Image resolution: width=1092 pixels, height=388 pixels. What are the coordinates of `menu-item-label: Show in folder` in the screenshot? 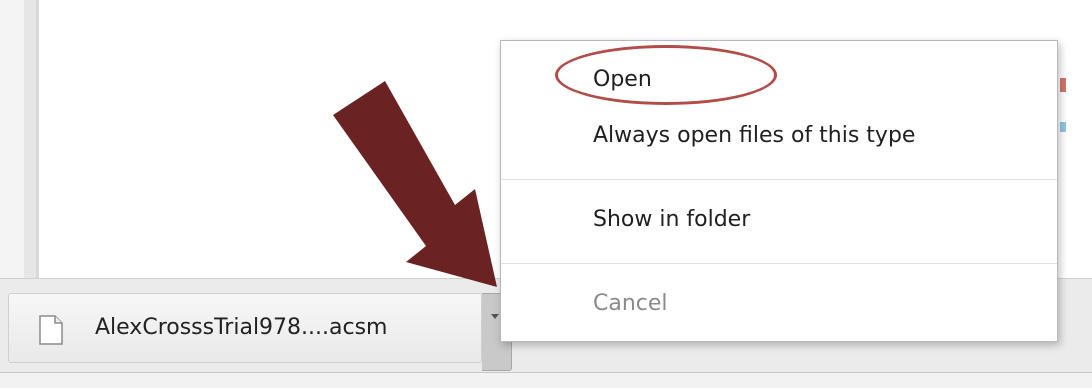 It's located at (672, 219).